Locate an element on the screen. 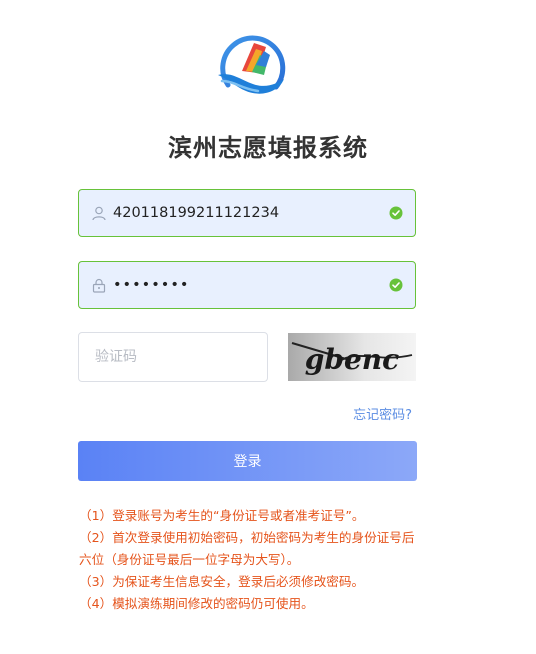 The image size is (536, 654). logo-icon is located at coordinates (252, 64).